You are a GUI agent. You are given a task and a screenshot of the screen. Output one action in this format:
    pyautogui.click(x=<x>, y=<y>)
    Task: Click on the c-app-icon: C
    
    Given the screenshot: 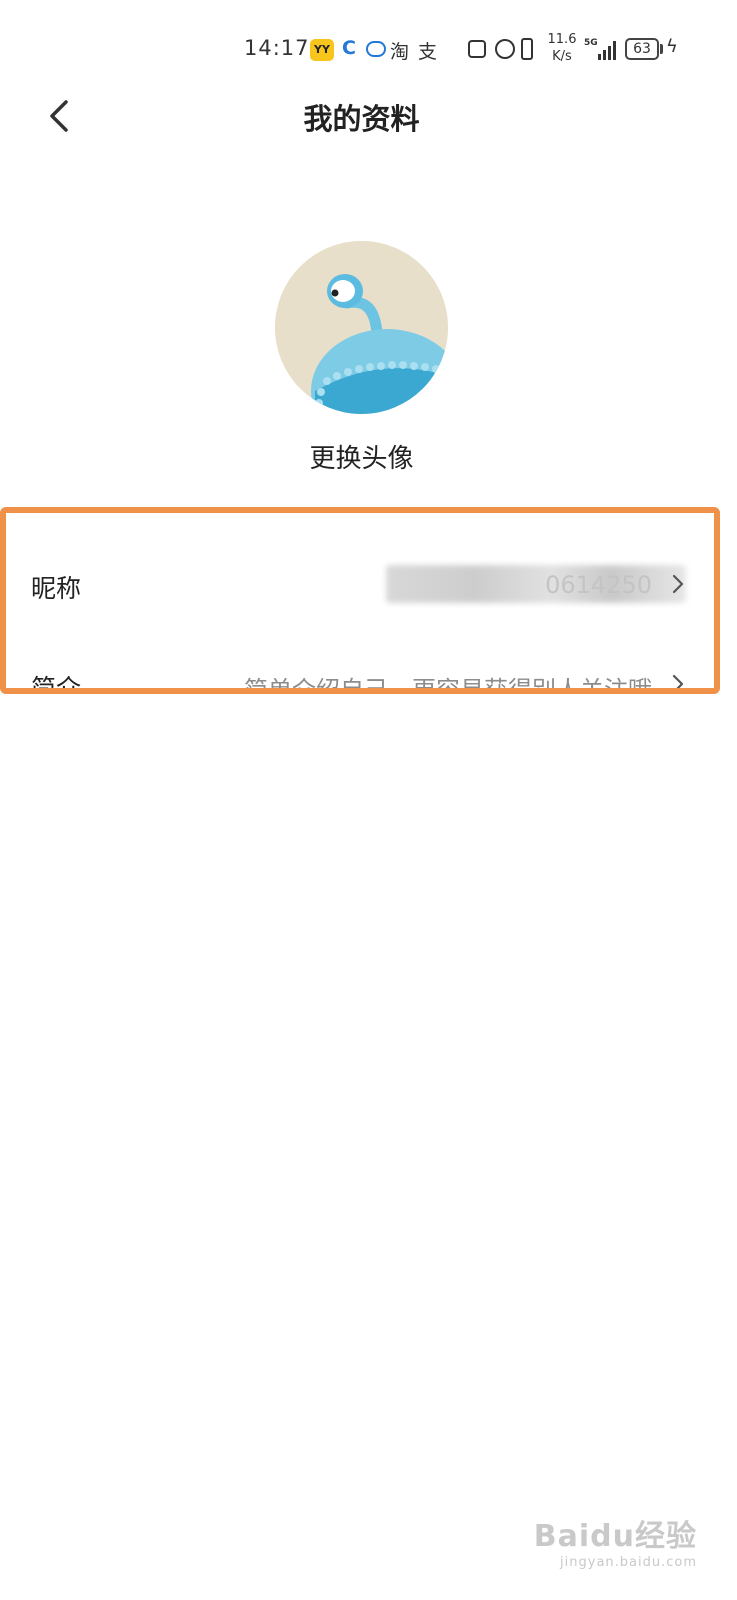 What is the action you would take?
    pyautogui.click(x=349, y=48)
    